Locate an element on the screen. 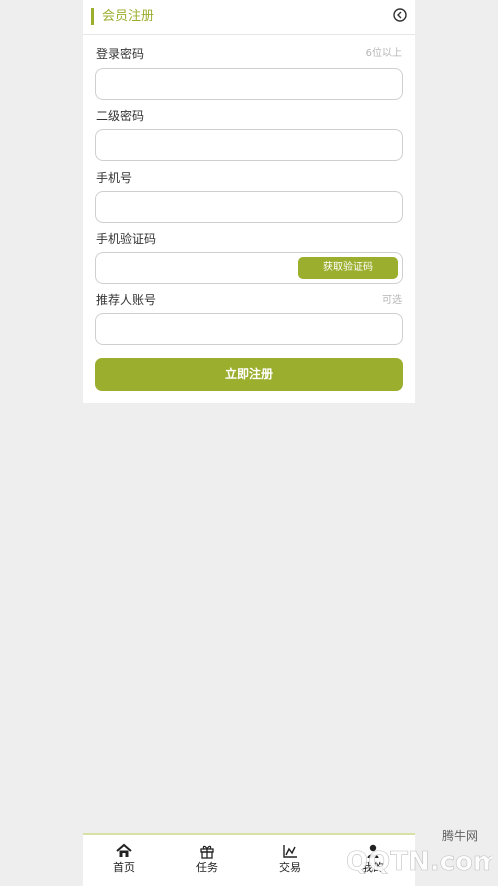  login-password-input is located at coordinates (249, 84).